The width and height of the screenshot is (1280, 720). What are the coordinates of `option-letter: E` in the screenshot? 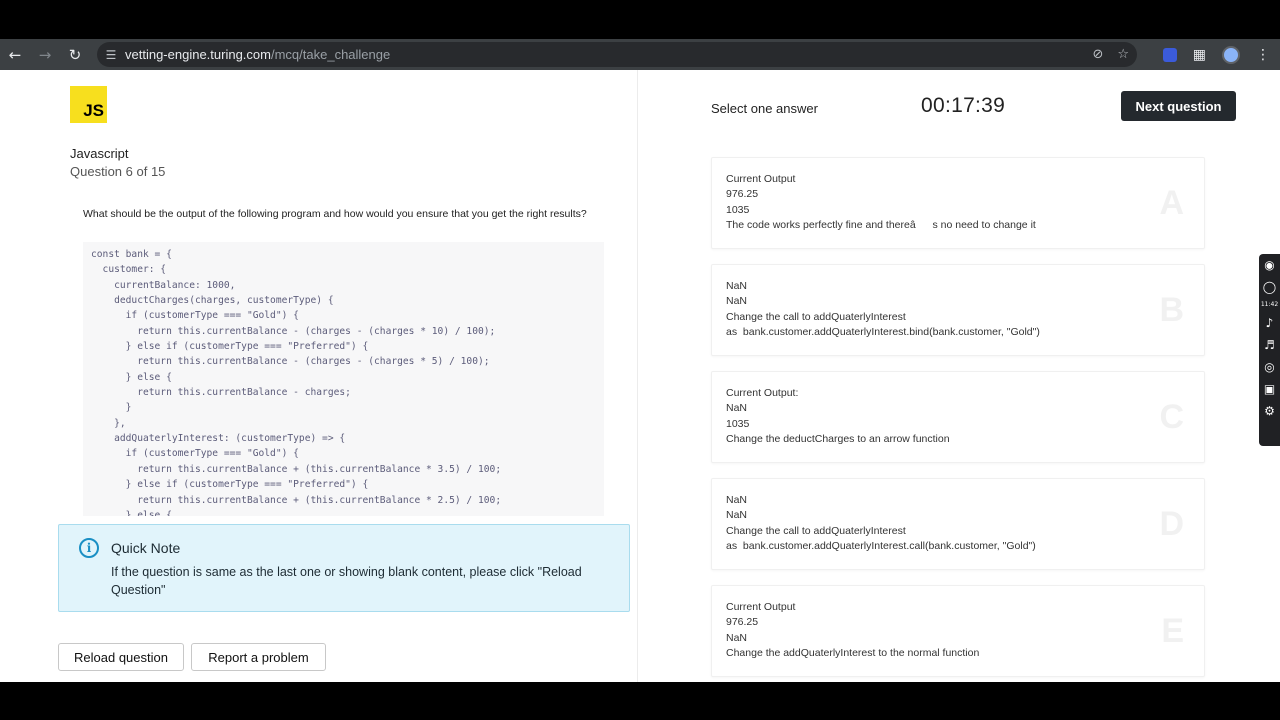 It's located at (1172, 631).